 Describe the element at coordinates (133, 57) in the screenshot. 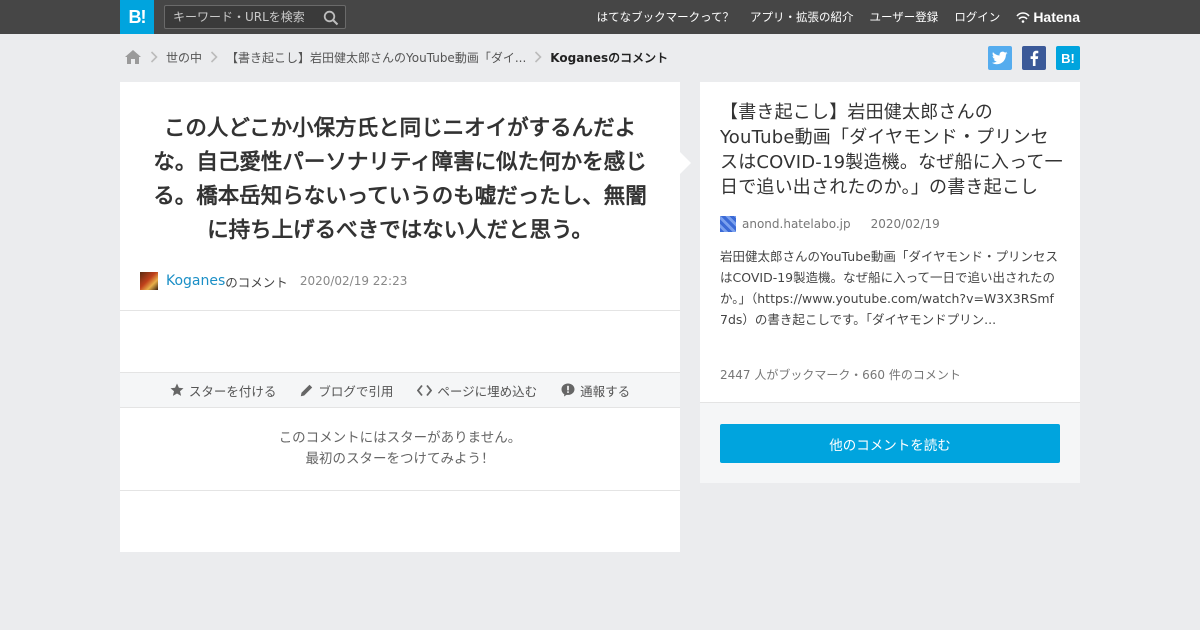

I see `home-icon` at that location.